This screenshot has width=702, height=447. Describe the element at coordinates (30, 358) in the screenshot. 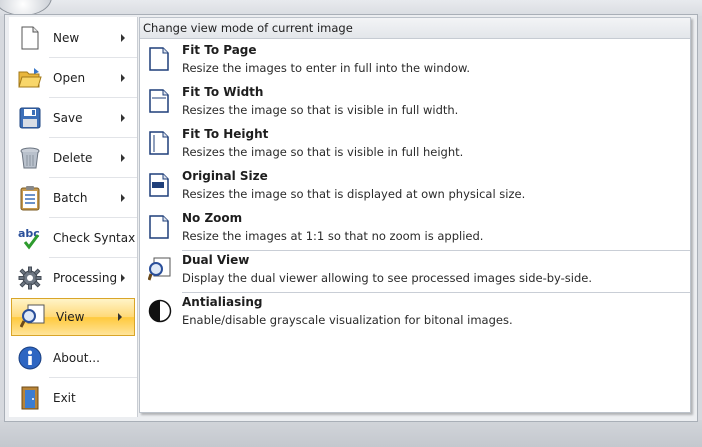

I see `info-icon` at that location.